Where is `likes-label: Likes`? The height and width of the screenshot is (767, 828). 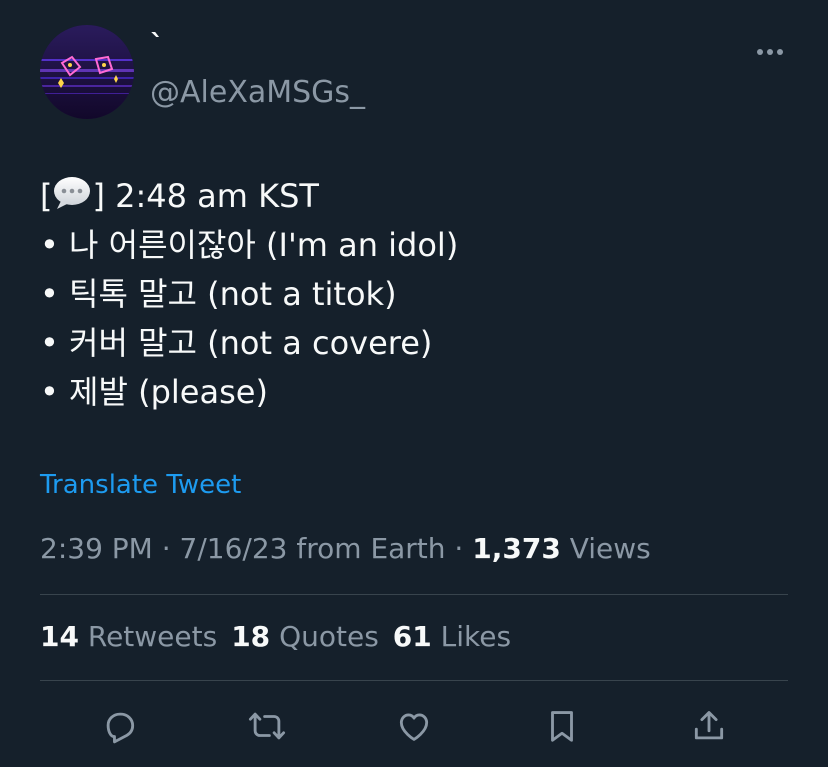
likes-label: Likes is located at coordinates (471, 636).